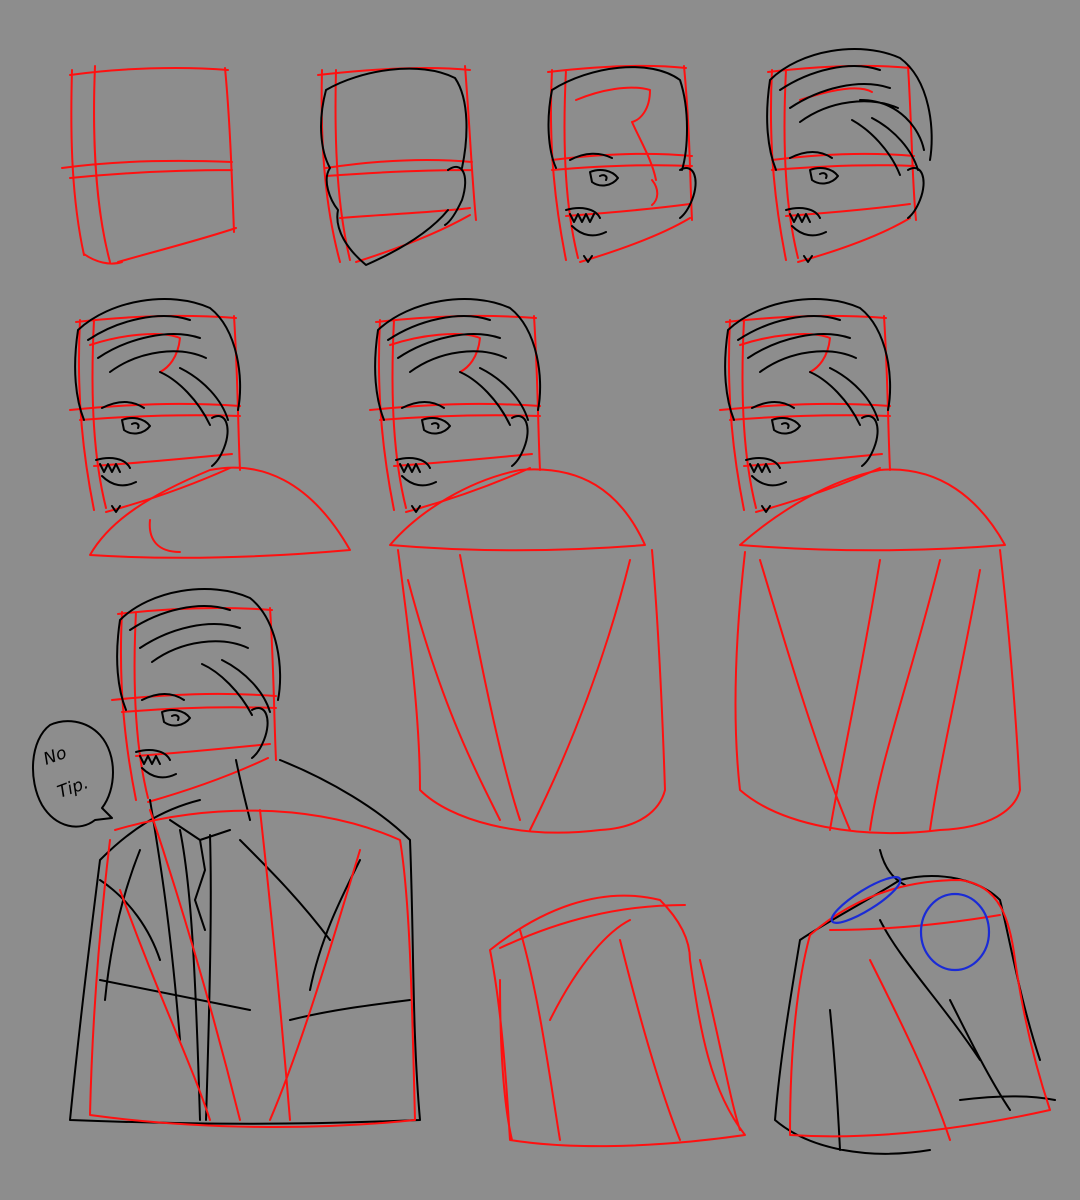 This screenshot has width=1080, height=1200. I want to click on stage-1-head-box, so click(149, 165).